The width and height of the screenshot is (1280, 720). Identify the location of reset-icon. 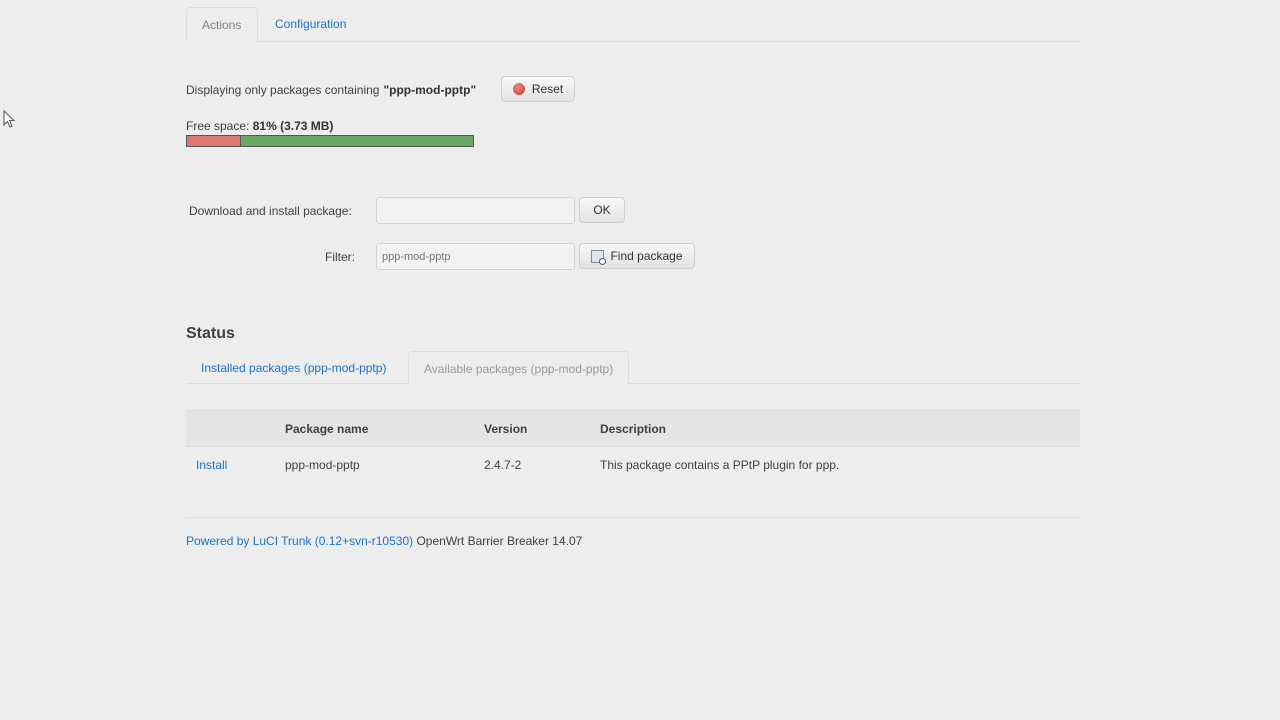
(518, 89).